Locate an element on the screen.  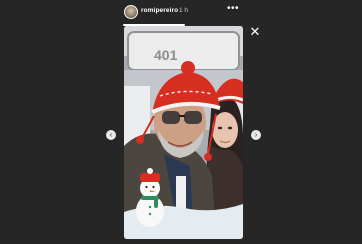
story-header: romipereiro 1 h ••• is located at coordinates (183, 12).